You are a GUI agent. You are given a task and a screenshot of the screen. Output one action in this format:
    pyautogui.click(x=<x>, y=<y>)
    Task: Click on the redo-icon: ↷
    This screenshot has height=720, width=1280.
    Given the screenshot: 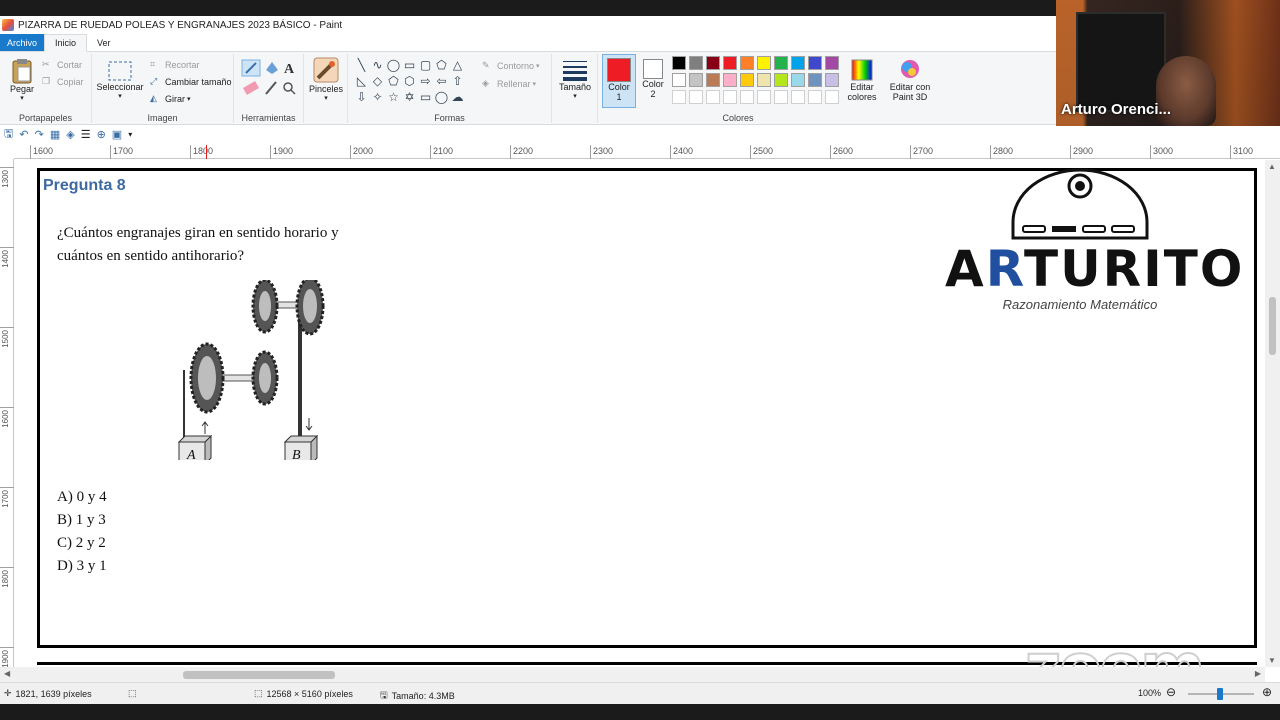 What is the action you would take?
    pyautogui.click(x=39, y=134)
    